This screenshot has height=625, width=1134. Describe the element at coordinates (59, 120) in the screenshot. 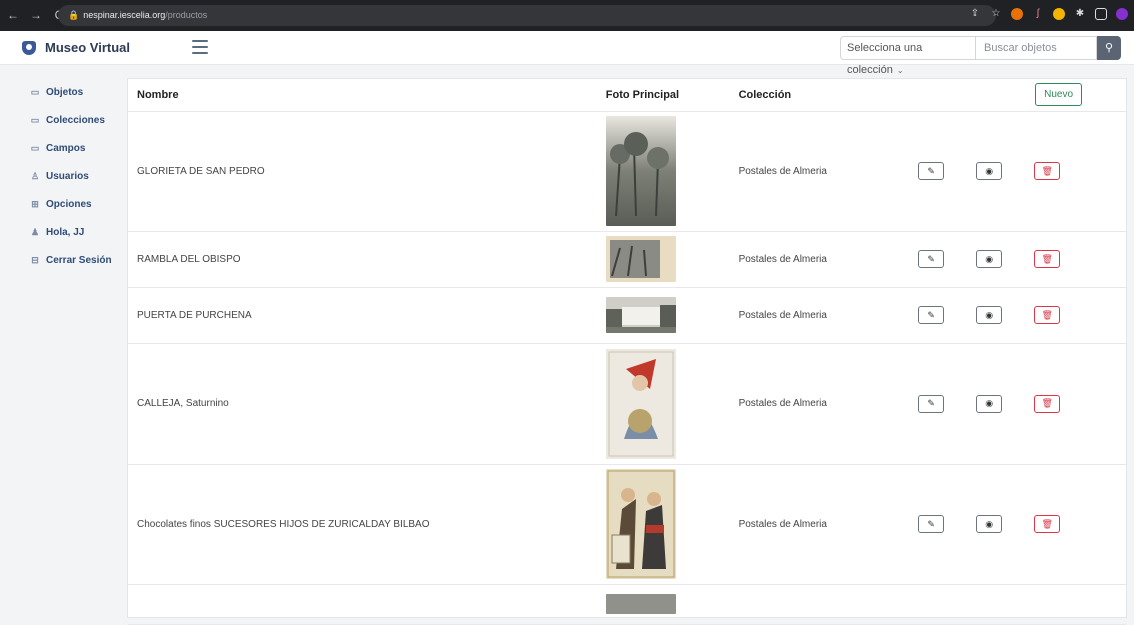

I see `sidebar-item-colecciones: ▭ Colecciones` at that location.